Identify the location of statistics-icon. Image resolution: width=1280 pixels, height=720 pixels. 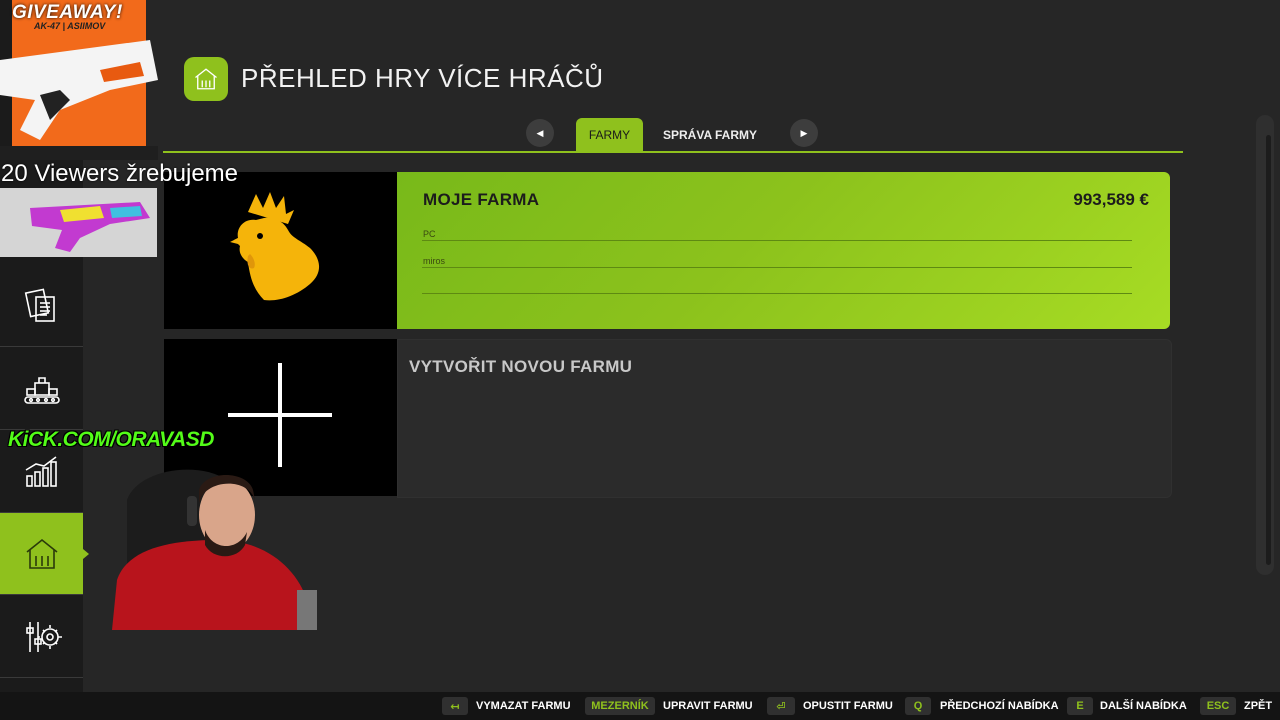
(41, 471).